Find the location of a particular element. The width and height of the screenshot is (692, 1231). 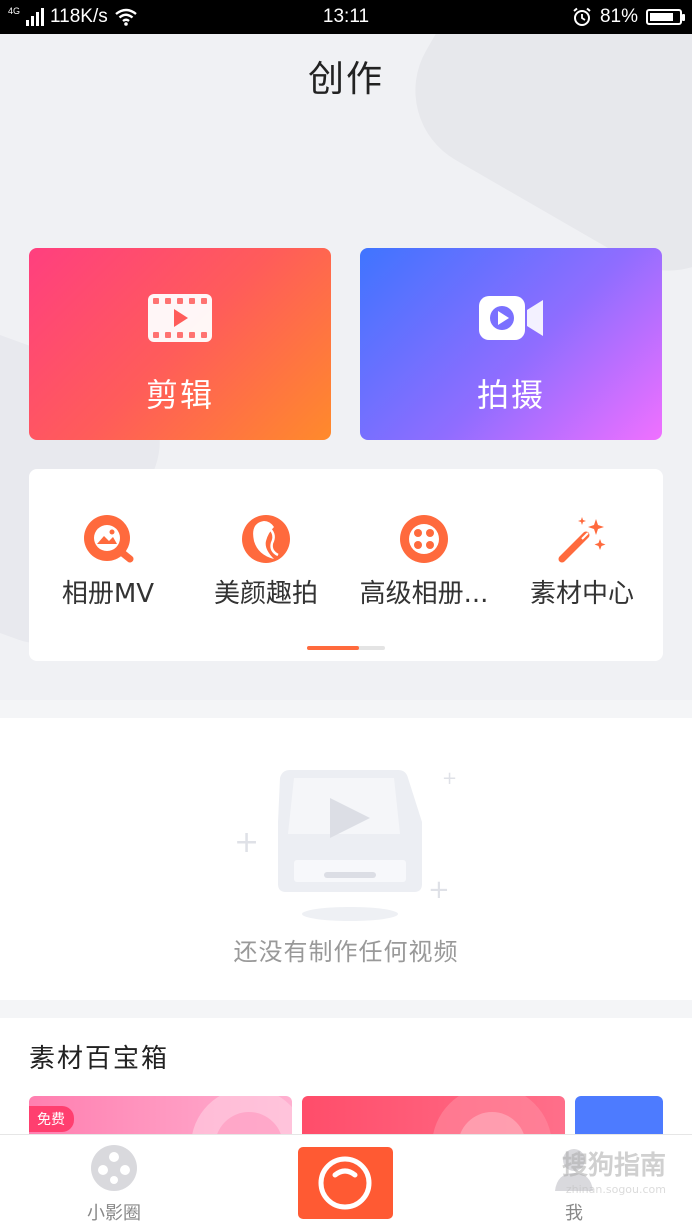

album-mv-icon is located at coordinates (108, 539).